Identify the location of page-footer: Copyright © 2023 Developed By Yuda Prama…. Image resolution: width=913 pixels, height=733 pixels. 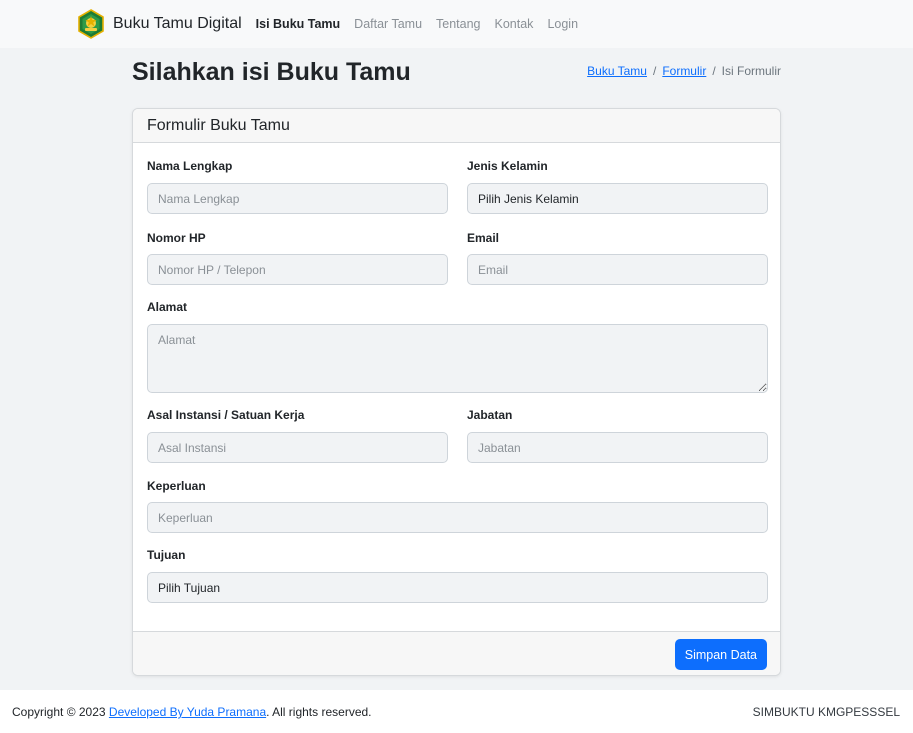
(456, 711).